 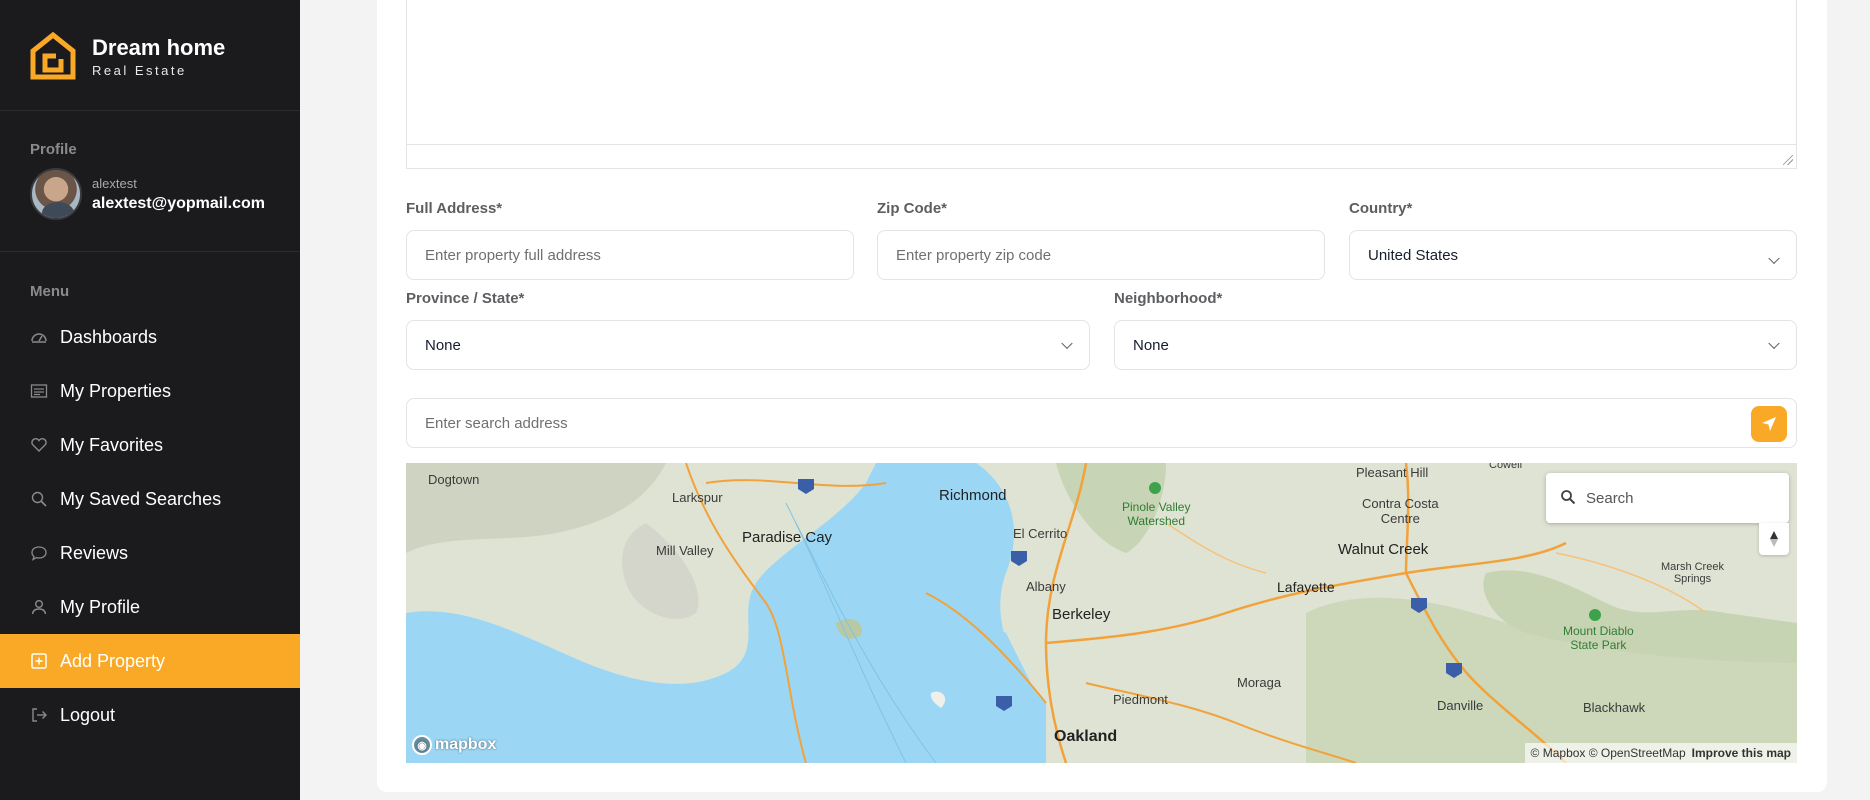 What do you see at coordinates (39, 661) in the screenshot?
I see `plus-square-icon` at bounding box center [39, 661].